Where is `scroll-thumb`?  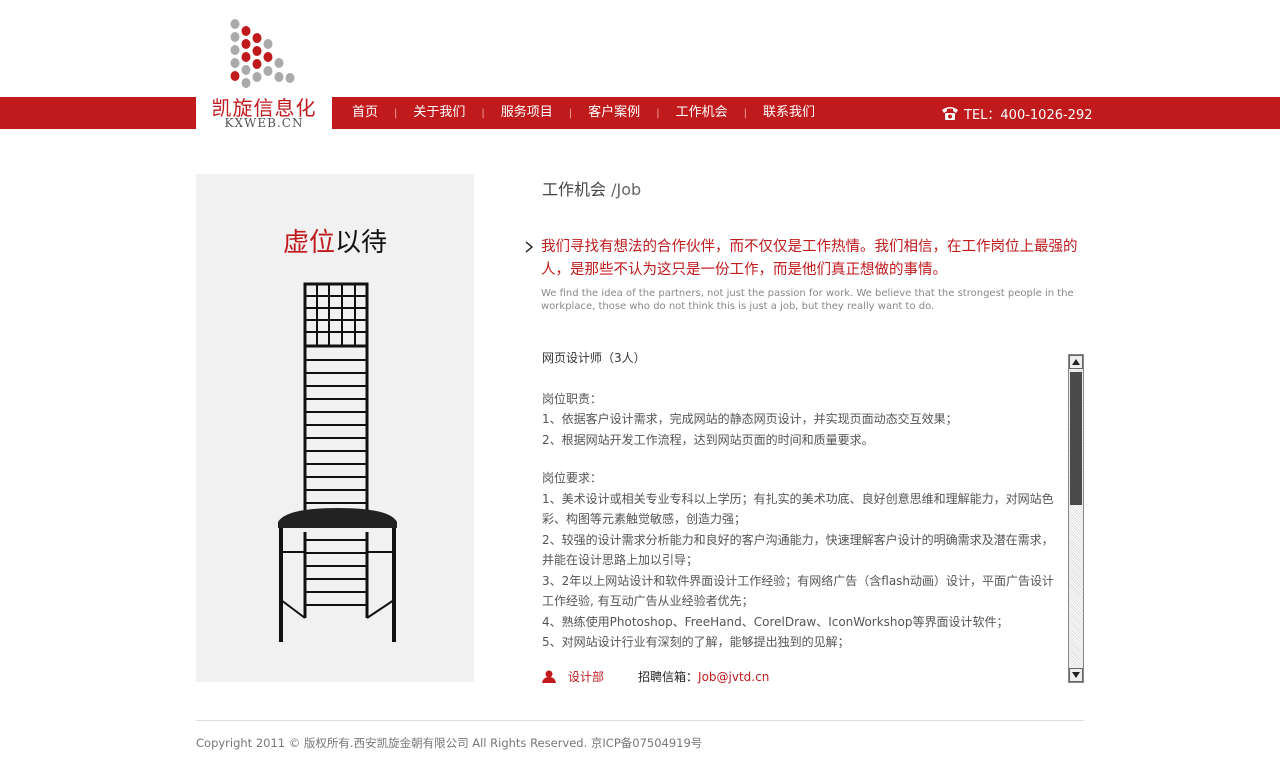
scroll-thumb is located at coordinates (1076, 438).